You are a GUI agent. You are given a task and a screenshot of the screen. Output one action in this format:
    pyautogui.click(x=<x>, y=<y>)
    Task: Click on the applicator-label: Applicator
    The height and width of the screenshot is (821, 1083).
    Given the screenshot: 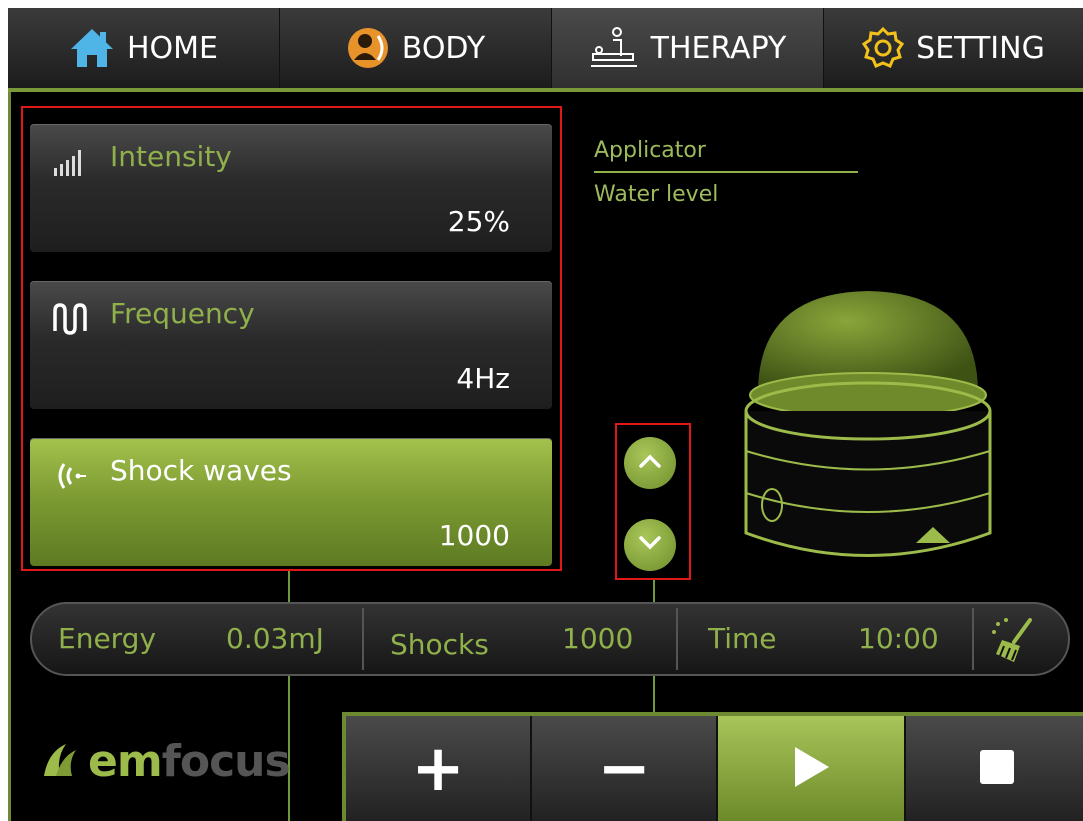 What is the action you would take?
    pyautogui.click(x=650, y=150)
    